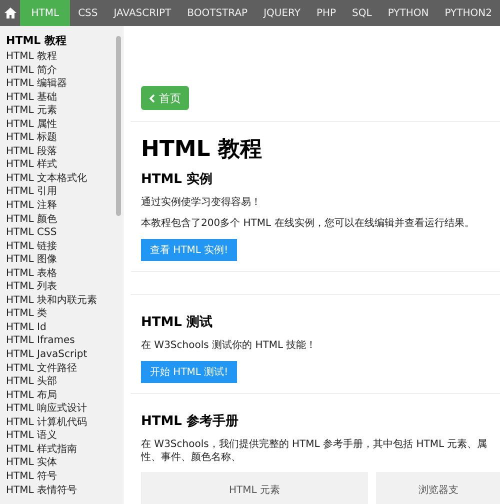 Image resolution: width=500 pixels, height=504 pixels. What do you see at coordinates (60, 125) in the screenshot?
I see `sidebar-item: HTML 属性` at bounding box center [60, 125].